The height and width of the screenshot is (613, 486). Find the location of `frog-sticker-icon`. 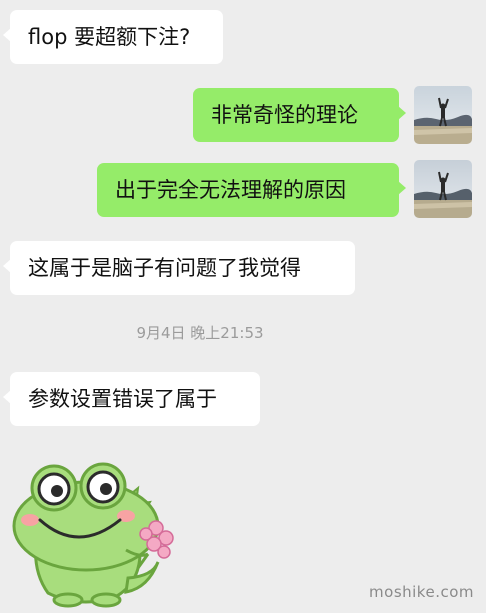

frog-sticker-icon is located at coordinates (93, 535).